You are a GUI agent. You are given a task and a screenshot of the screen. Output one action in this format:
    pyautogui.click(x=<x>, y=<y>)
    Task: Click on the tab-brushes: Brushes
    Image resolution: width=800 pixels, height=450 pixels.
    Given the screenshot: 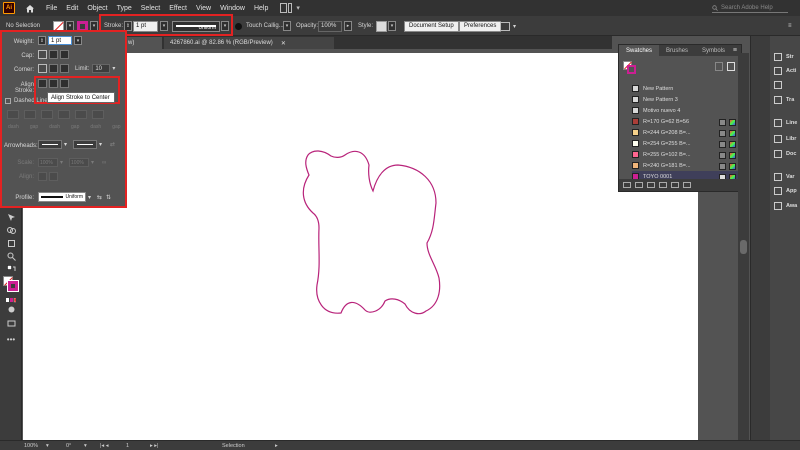 What is the action you would take?
    pyautogui.click(x=677, y=50)
    